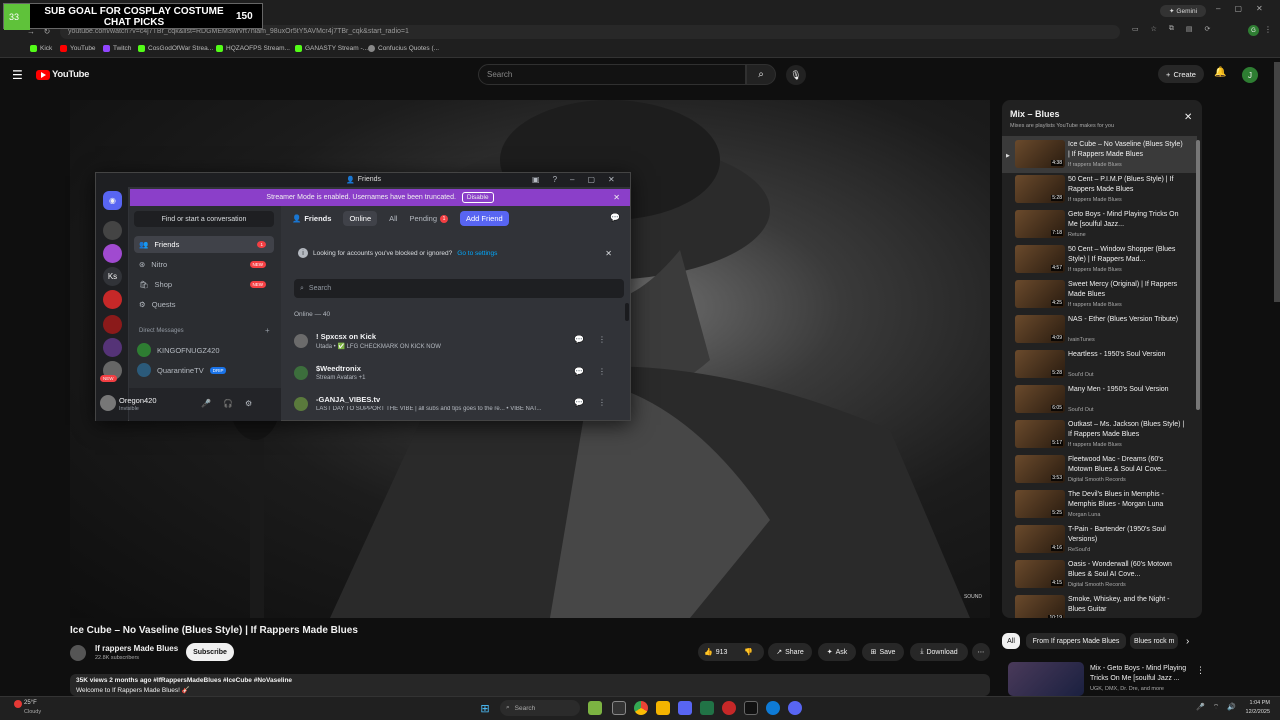 Image resolution: width=1280 pixels, height=720 pixels. What do you see at coordinates (707, 708) in the screenshot?
I see `excel-icon` at bounding box center [707, 708].